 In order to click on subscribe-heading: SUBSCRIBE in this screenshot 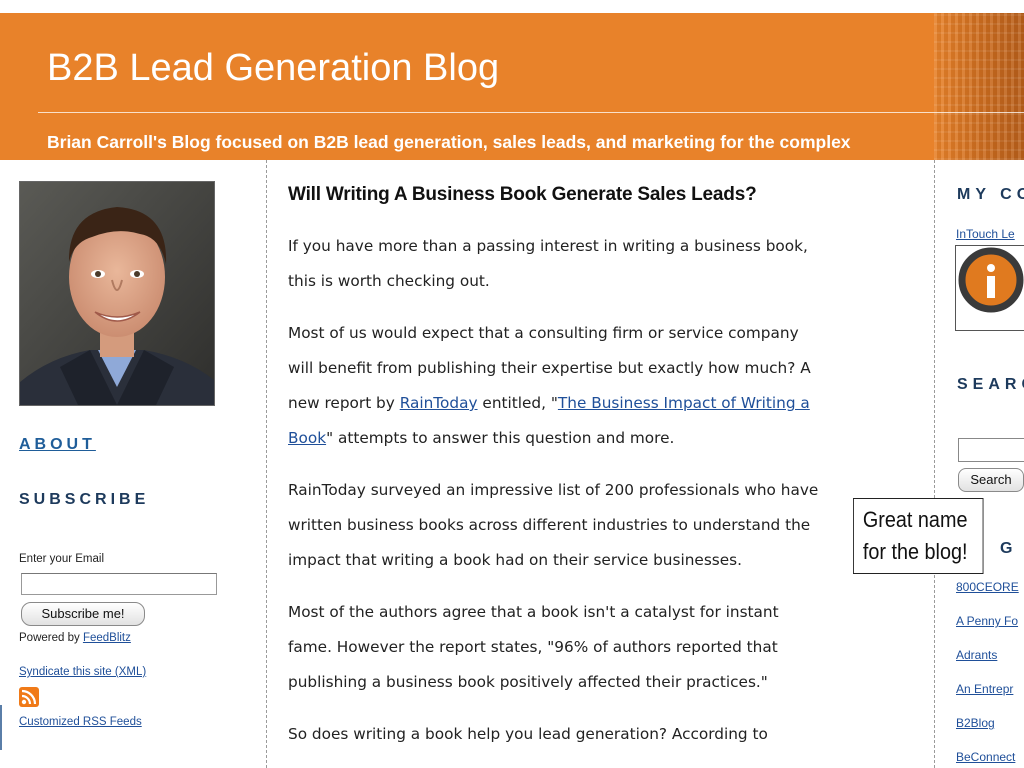, I will do `click(84, 499)`.